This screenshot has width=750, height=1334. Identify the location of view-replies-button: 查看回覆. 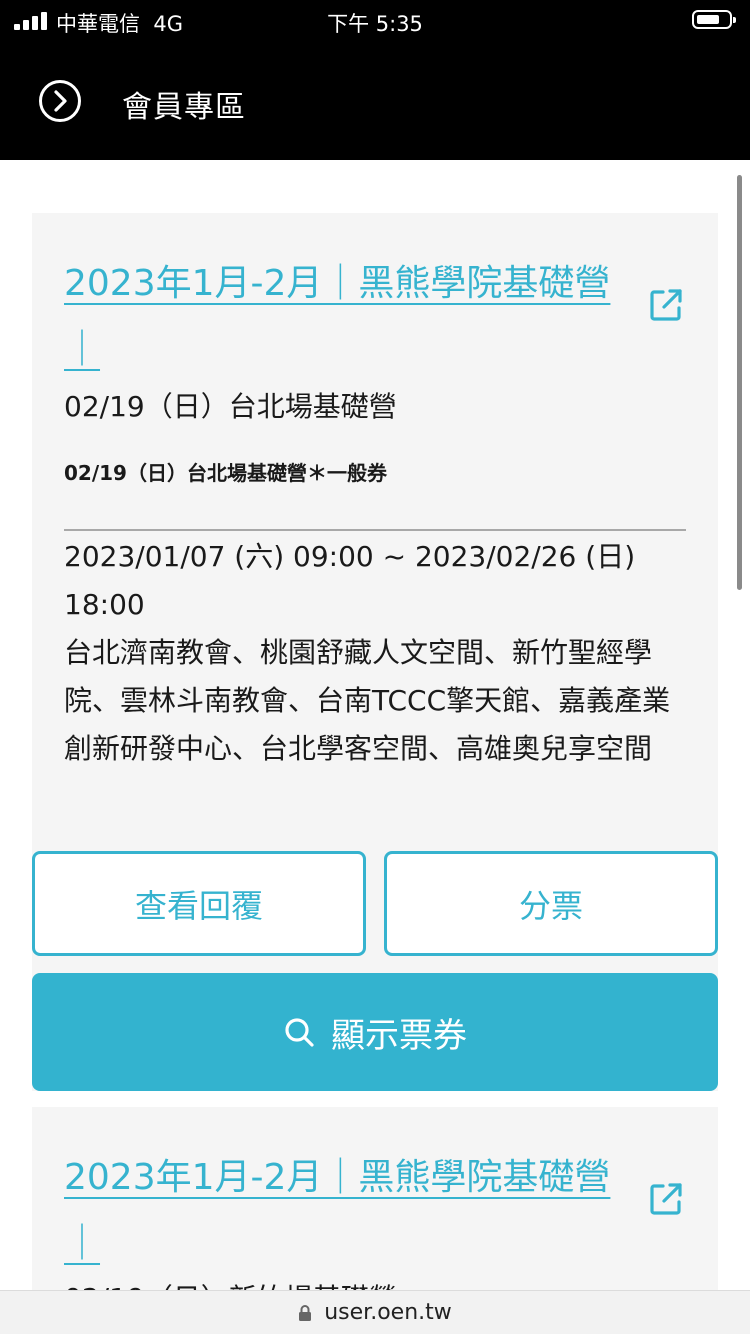
(199, 903).